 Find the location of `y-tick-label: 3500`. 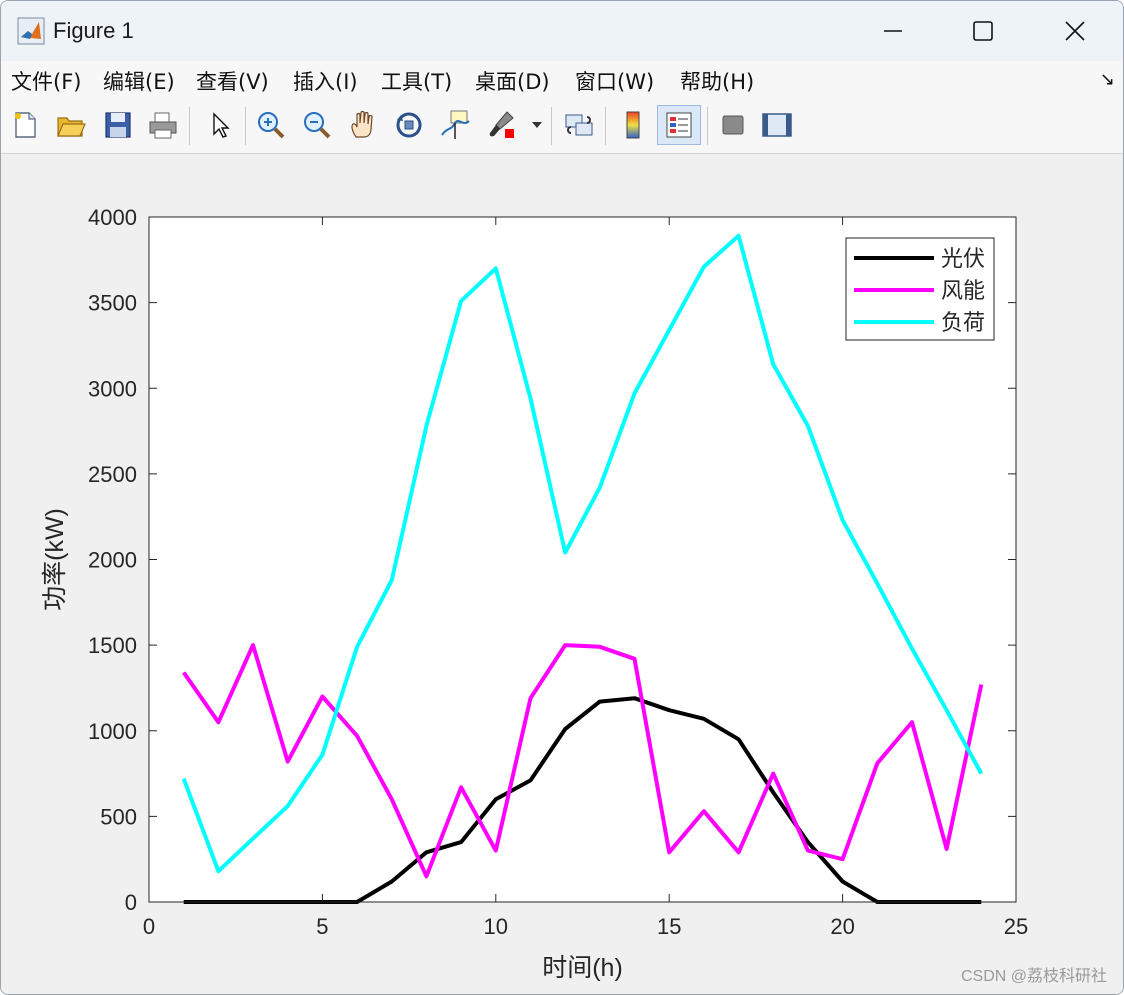

y-tick-label: 3500 is located at coordinates (112, 303).